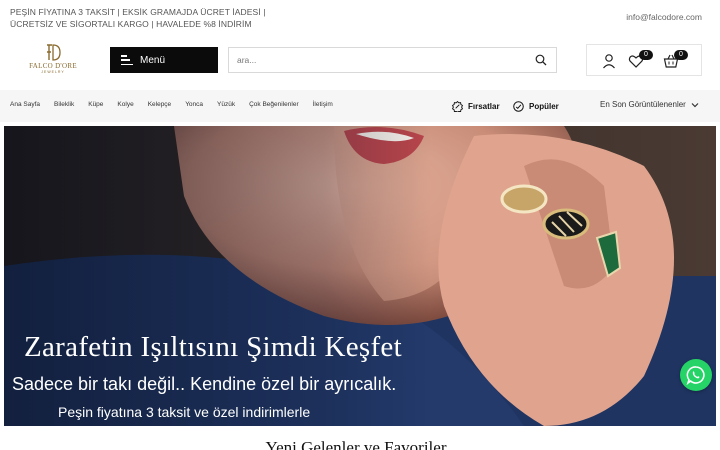  Describe the element at coordinates (356, 444) in the screenshot. I see `section-title: Yeni Gelenler ve Favoriler` at that location.